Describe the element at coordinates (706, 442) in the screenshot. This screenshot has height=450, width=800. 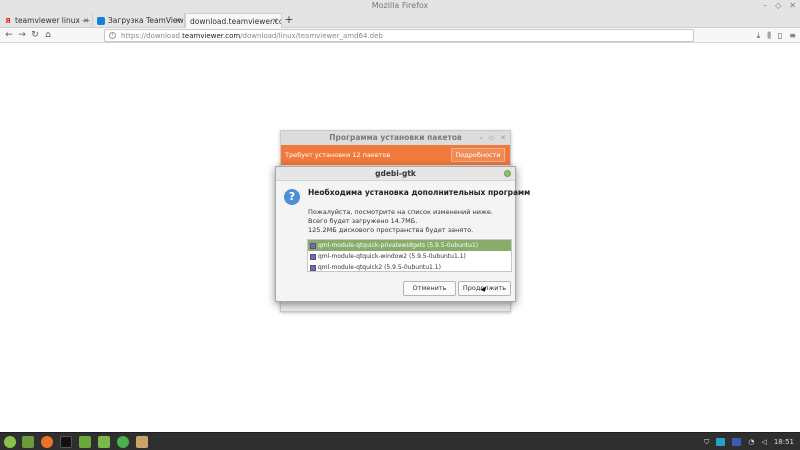
I see `shield-icon: ⛉` at that location.